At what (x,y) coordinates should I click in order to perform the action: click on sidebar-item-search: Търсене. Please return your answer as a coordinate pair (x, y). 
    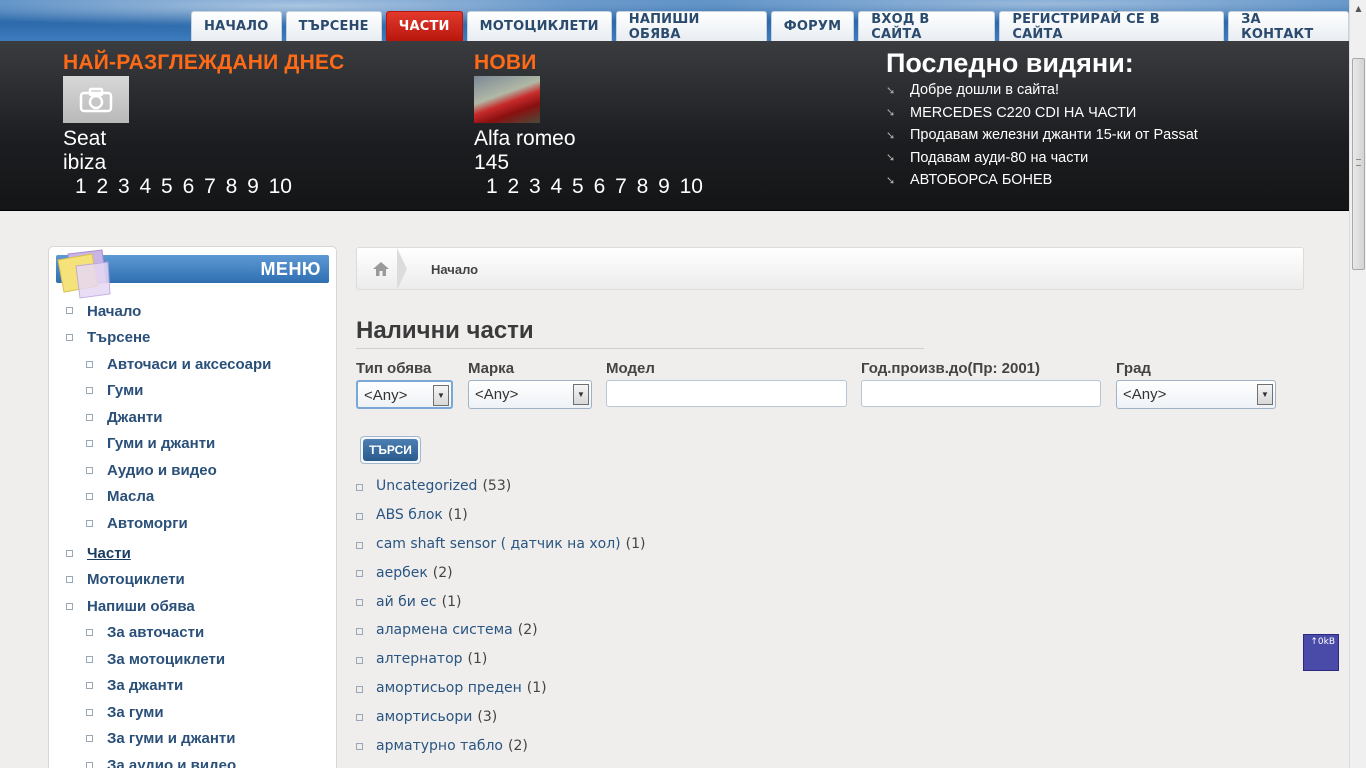
    Looking at the image, I should click on (168, 338).